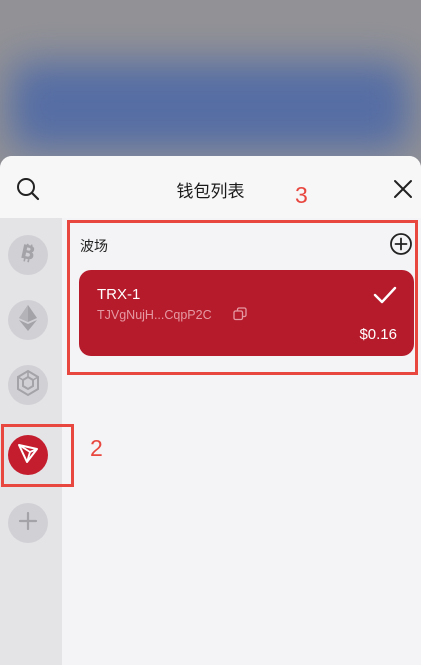 The width and height of the screenshot is (421, 665). I want to click on blurred-content, so click(210, 106).